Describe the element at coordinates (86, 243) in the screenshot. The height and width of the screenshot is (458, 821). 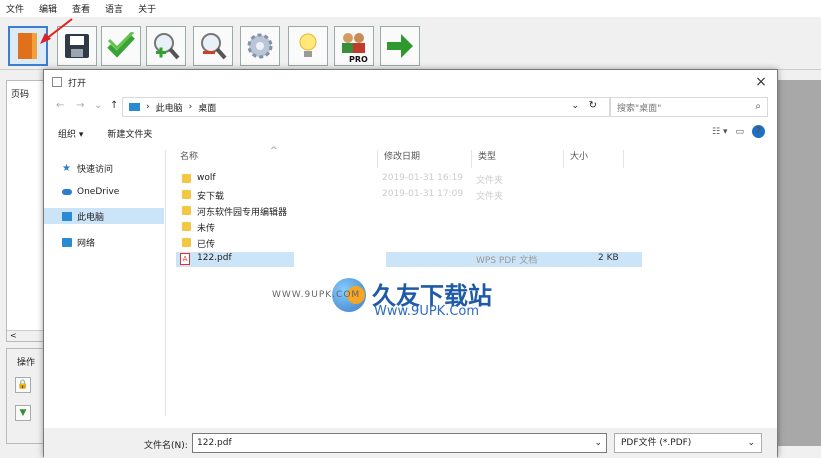
I see `nav-network-label: 网络` at that location.